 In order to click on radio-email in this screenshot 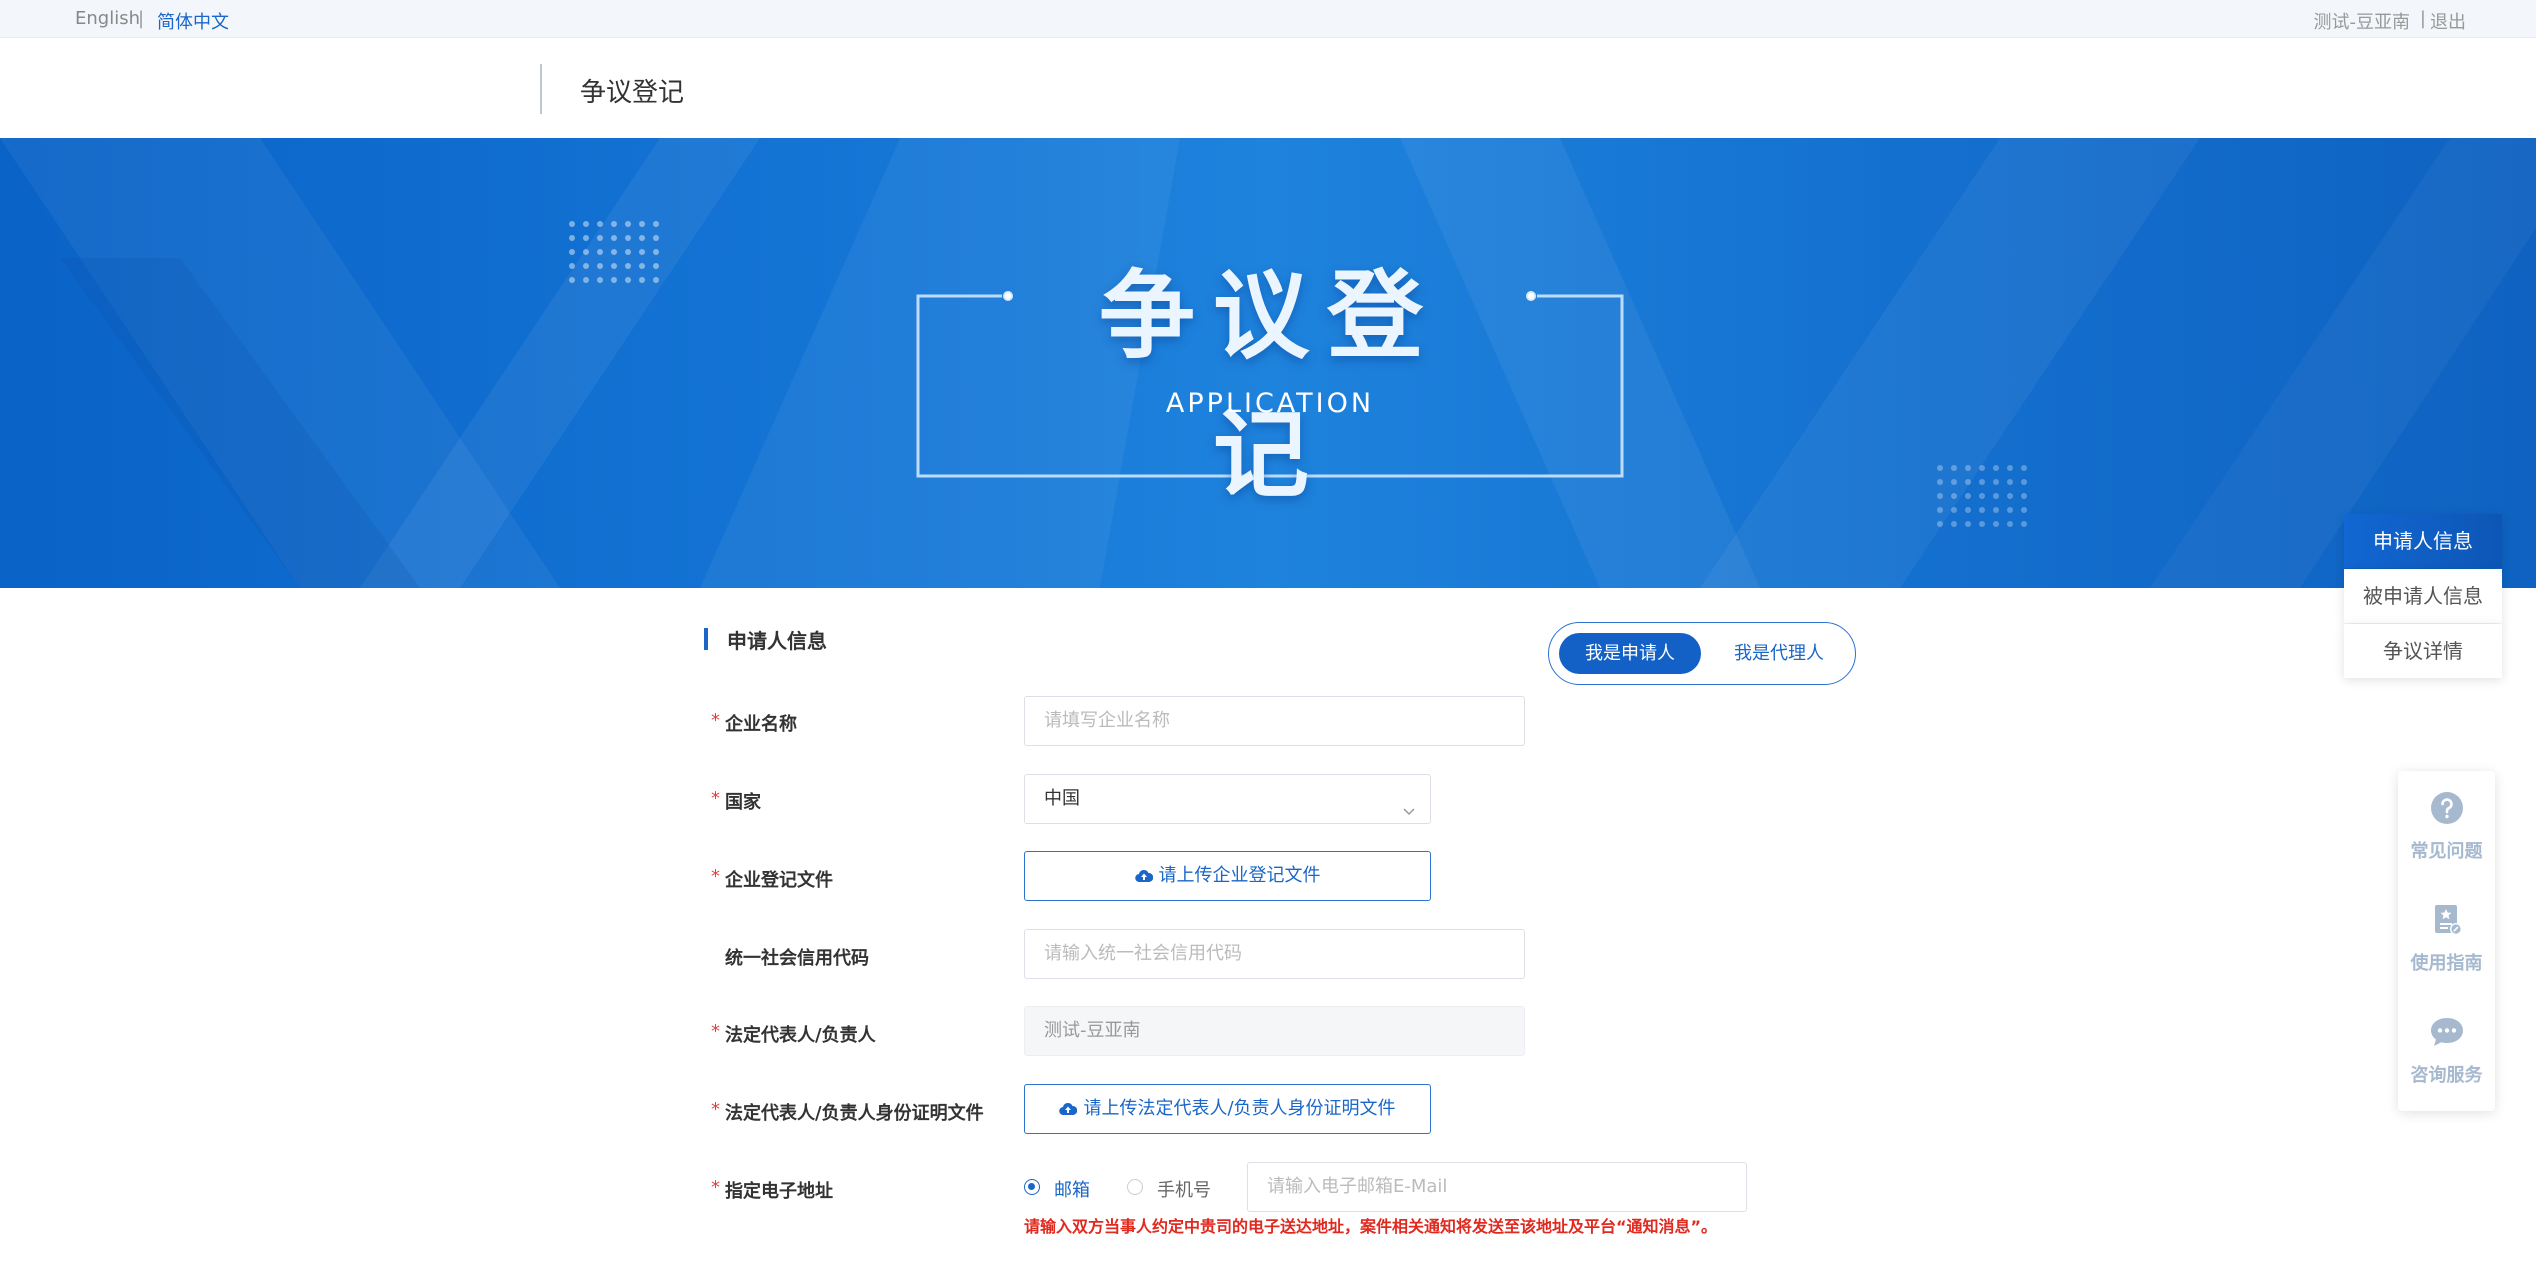, I will do `click(1032, 1187)`.